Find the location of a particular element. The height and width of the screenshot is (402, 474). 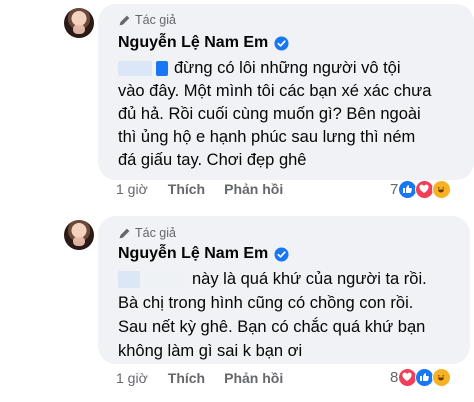

comment-line: Bà chị trong hình cũng có chồng con rồi. is located at coordinates (266, 303).